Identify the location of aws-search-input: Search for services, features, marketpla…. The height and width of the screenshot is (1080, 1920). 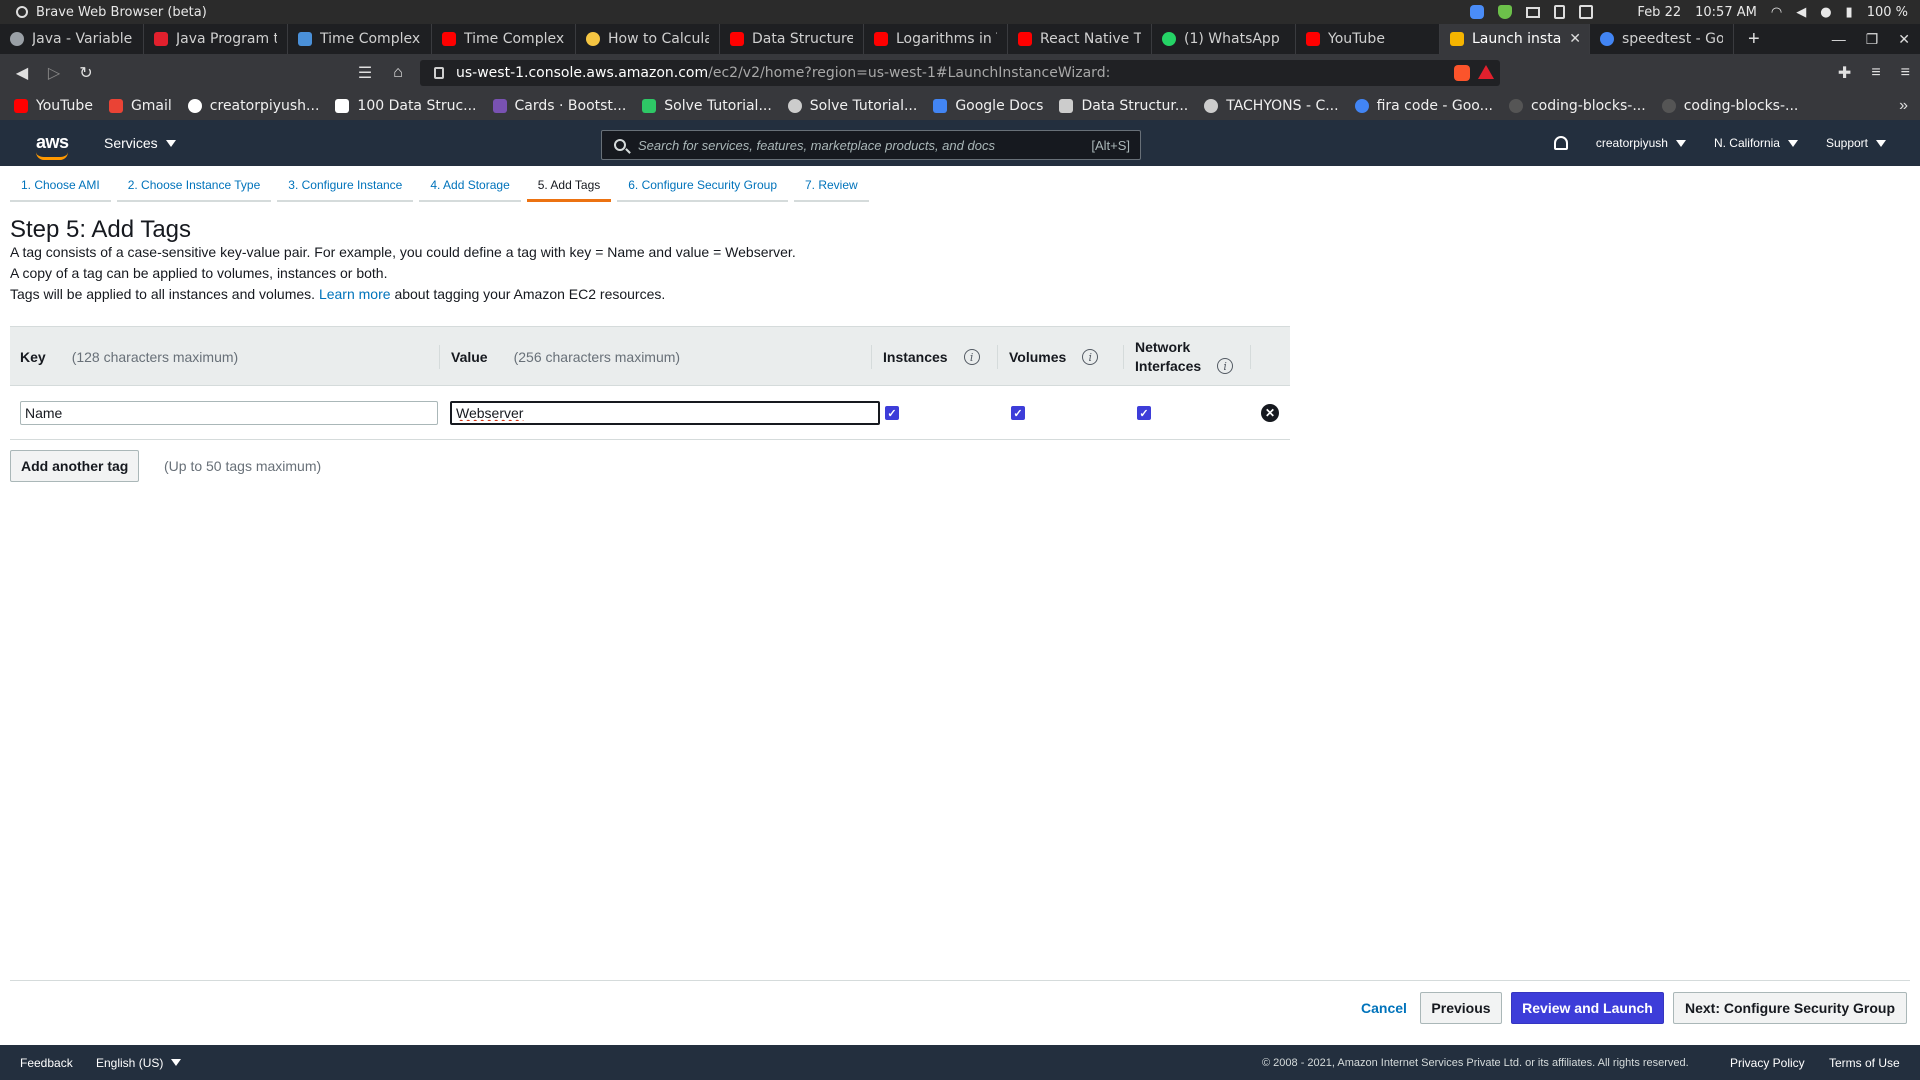
(871, 145).